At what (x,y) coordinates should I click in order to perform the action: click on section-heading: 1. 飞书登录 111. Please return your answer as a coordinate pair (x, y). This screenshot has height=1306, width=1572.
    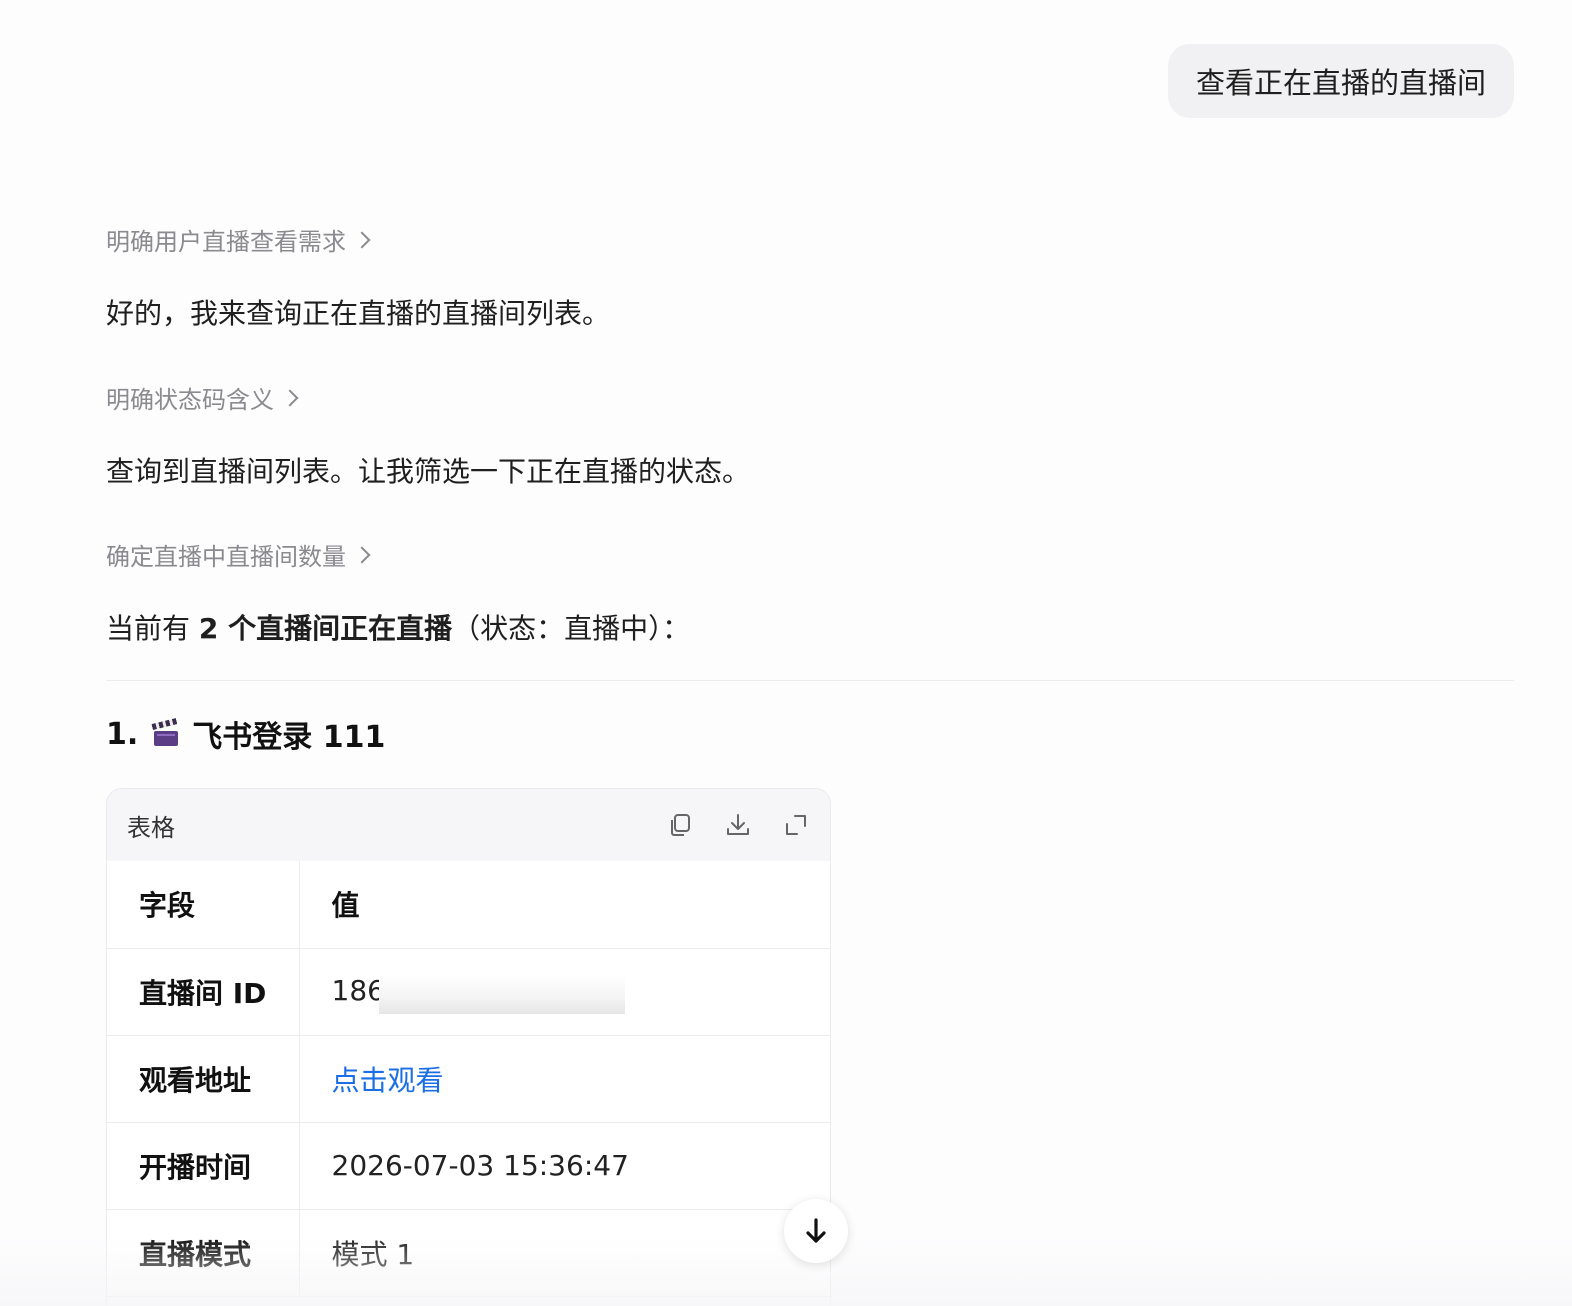
    Looking at the image, I should click on (245, 734).